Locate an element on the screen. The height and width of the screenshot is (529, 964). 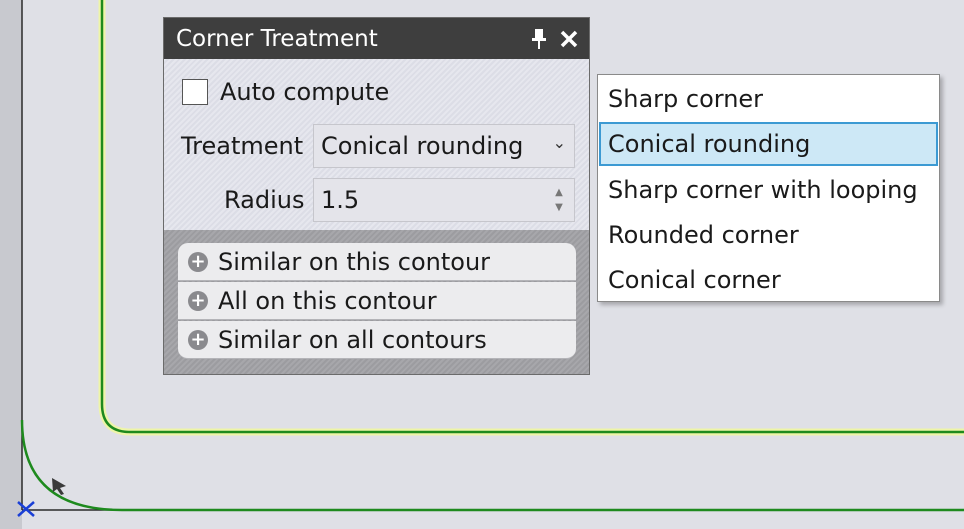
pin-icon is located at coordinates (539, 38).